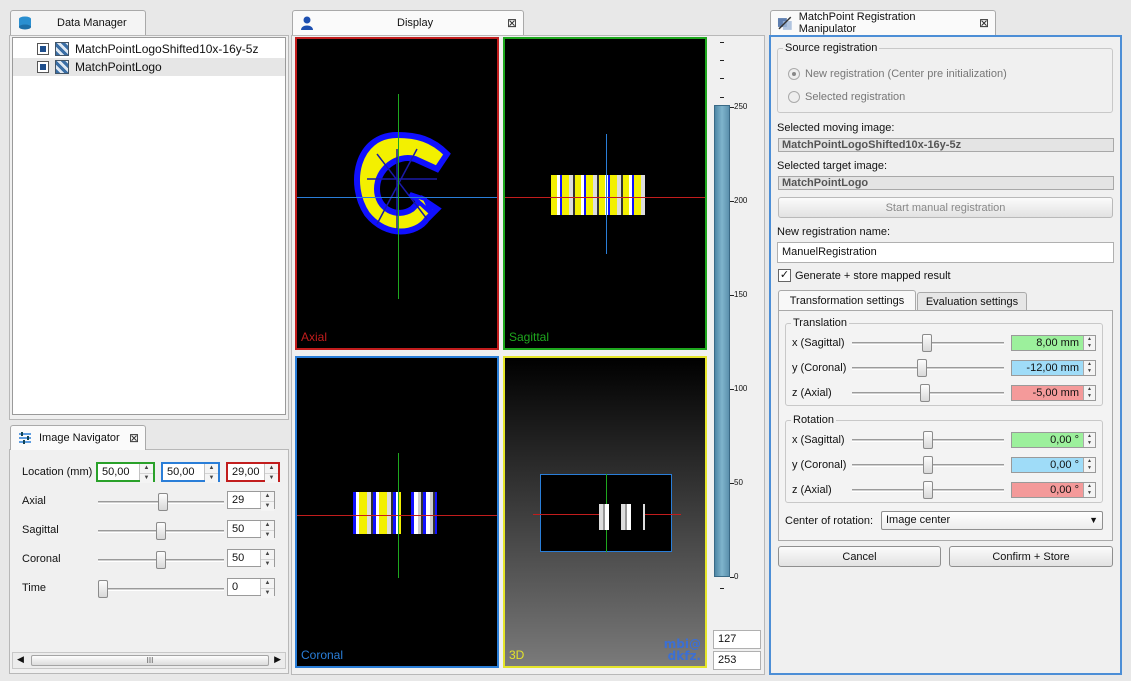 This screenshot has height=681, width=1131. What do you see at coordinates (57, 472) in the screenshot?
I see `location-label: Location (mm)` at bounding box center [57, 472].